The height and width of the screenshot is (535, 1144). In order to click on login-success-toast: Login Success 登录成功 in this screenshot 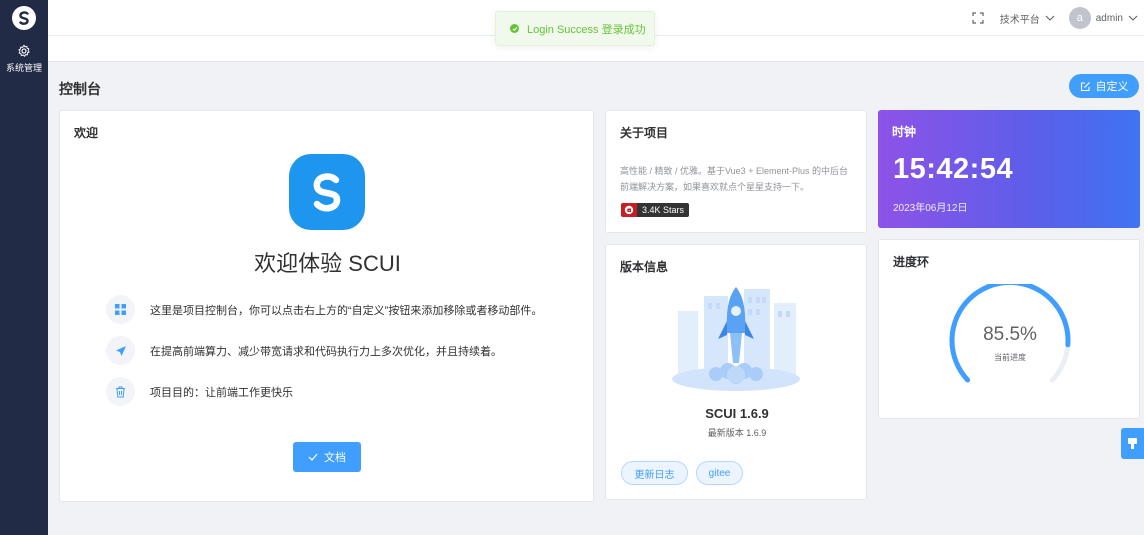, I will do `click(575, 28)`.